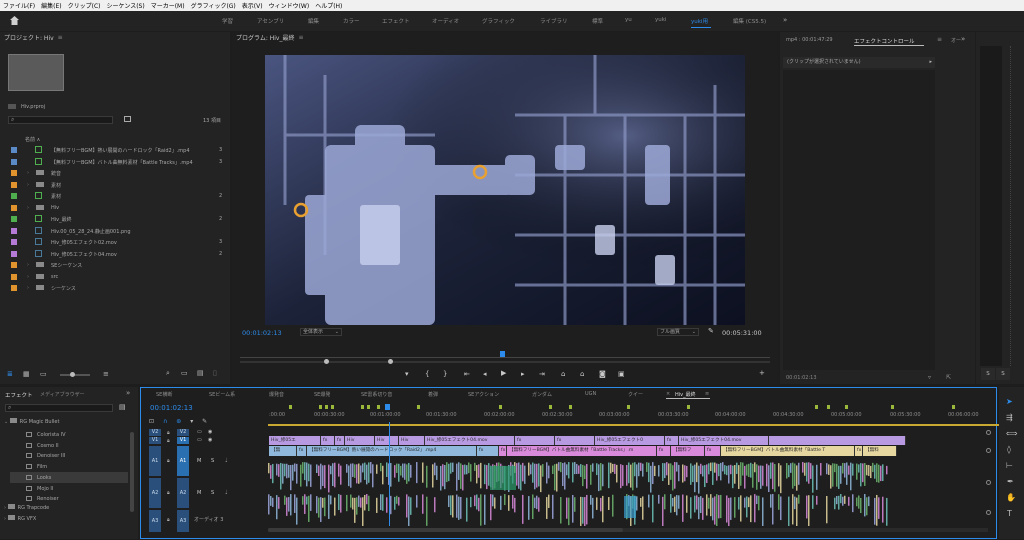  I want to click on add-marker-icon: ▾, so click(407, 374).